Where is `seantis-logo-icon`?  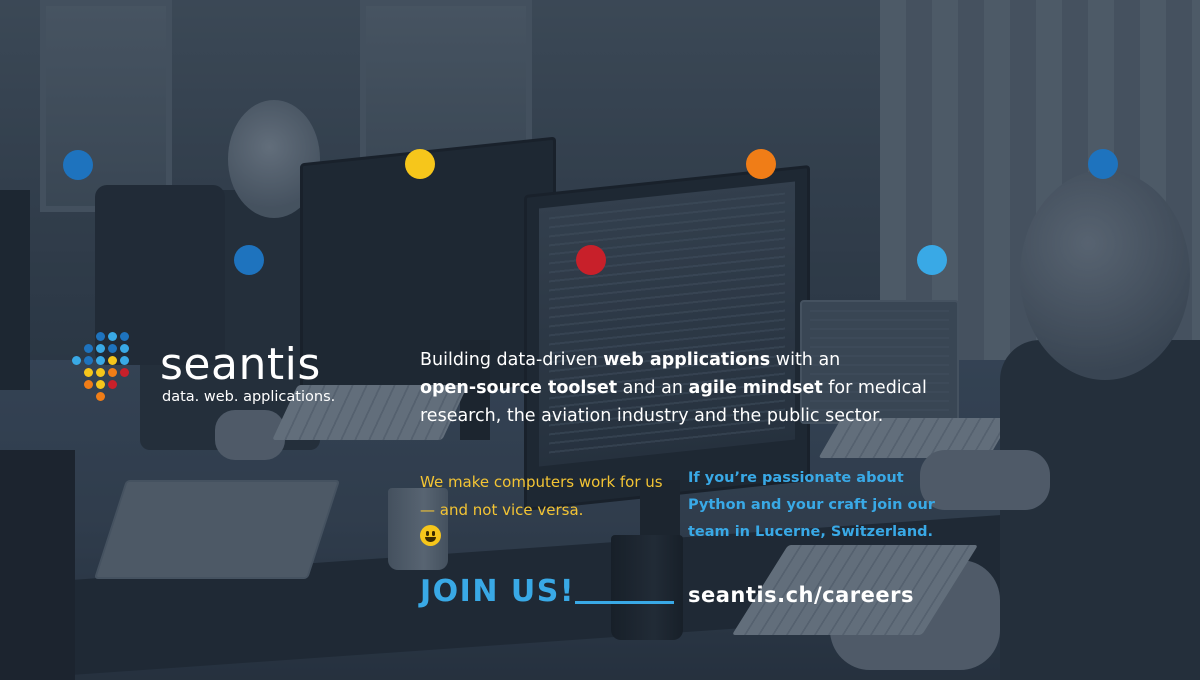 seantis-logo-icon is located at coordinates (110, 370).